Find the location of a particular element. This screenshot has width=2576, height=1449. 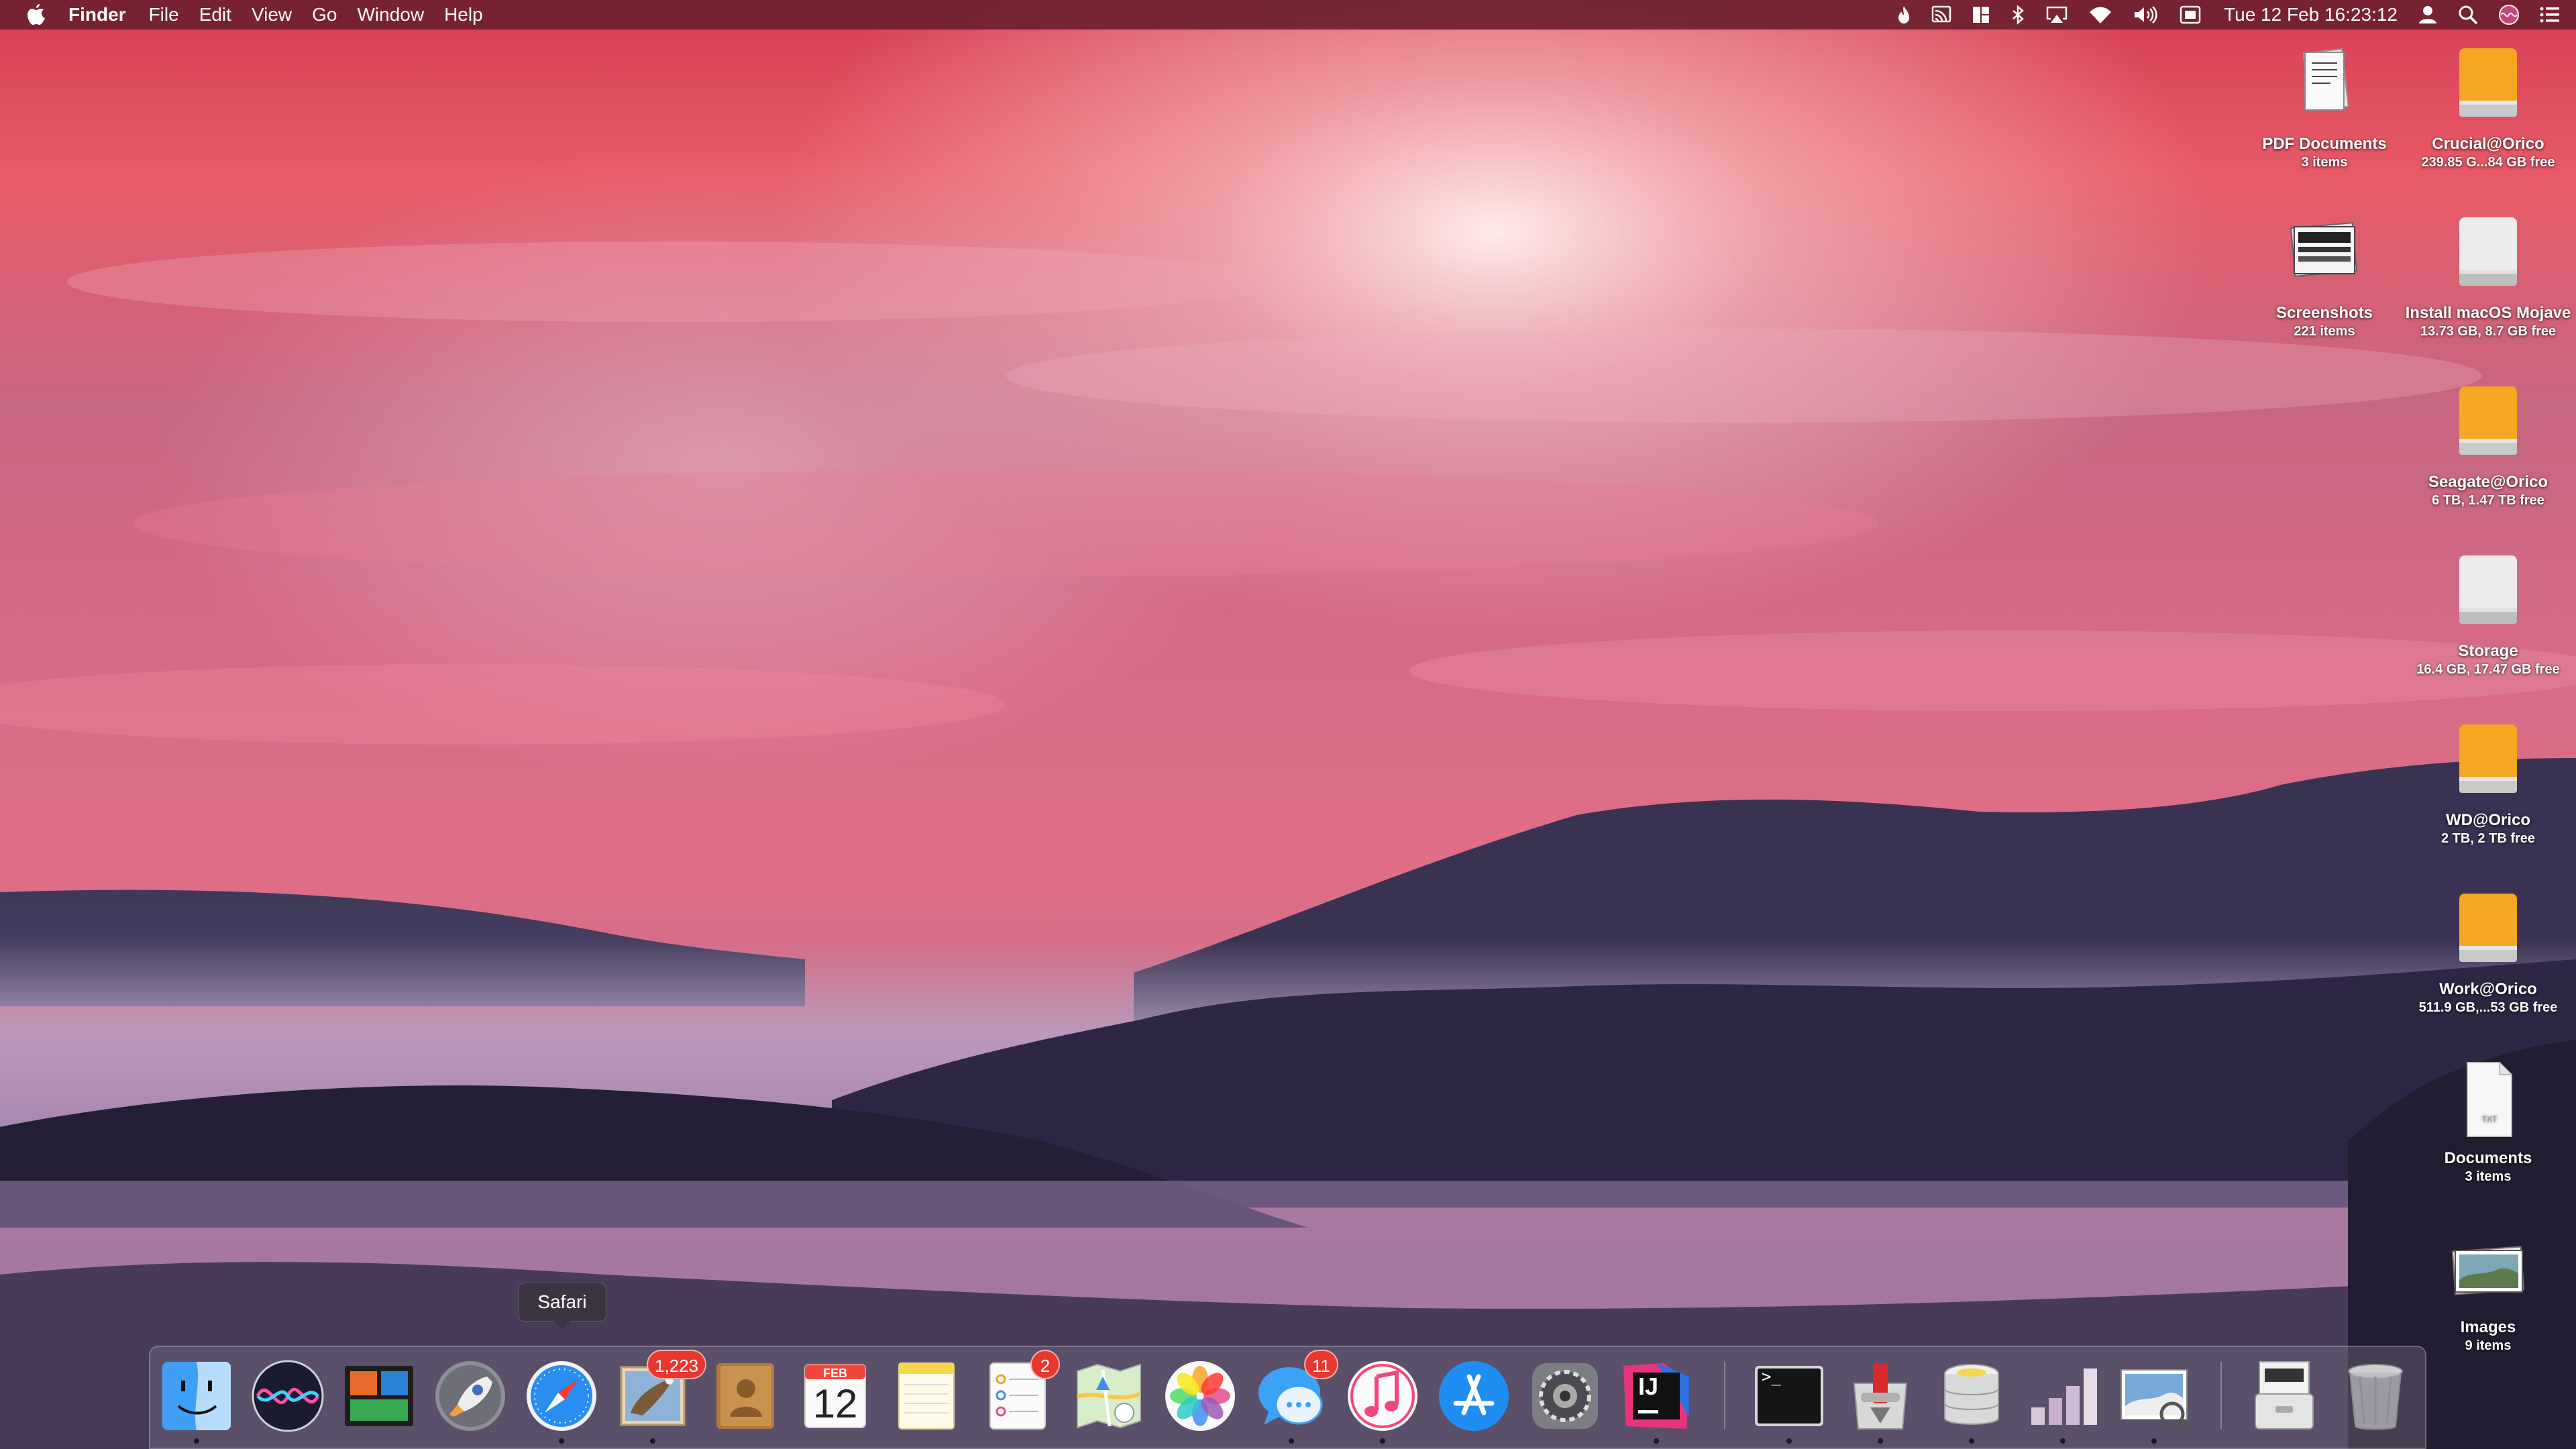

desktop-item-images: Images 9 items is located at coordinates (2488, 1290).